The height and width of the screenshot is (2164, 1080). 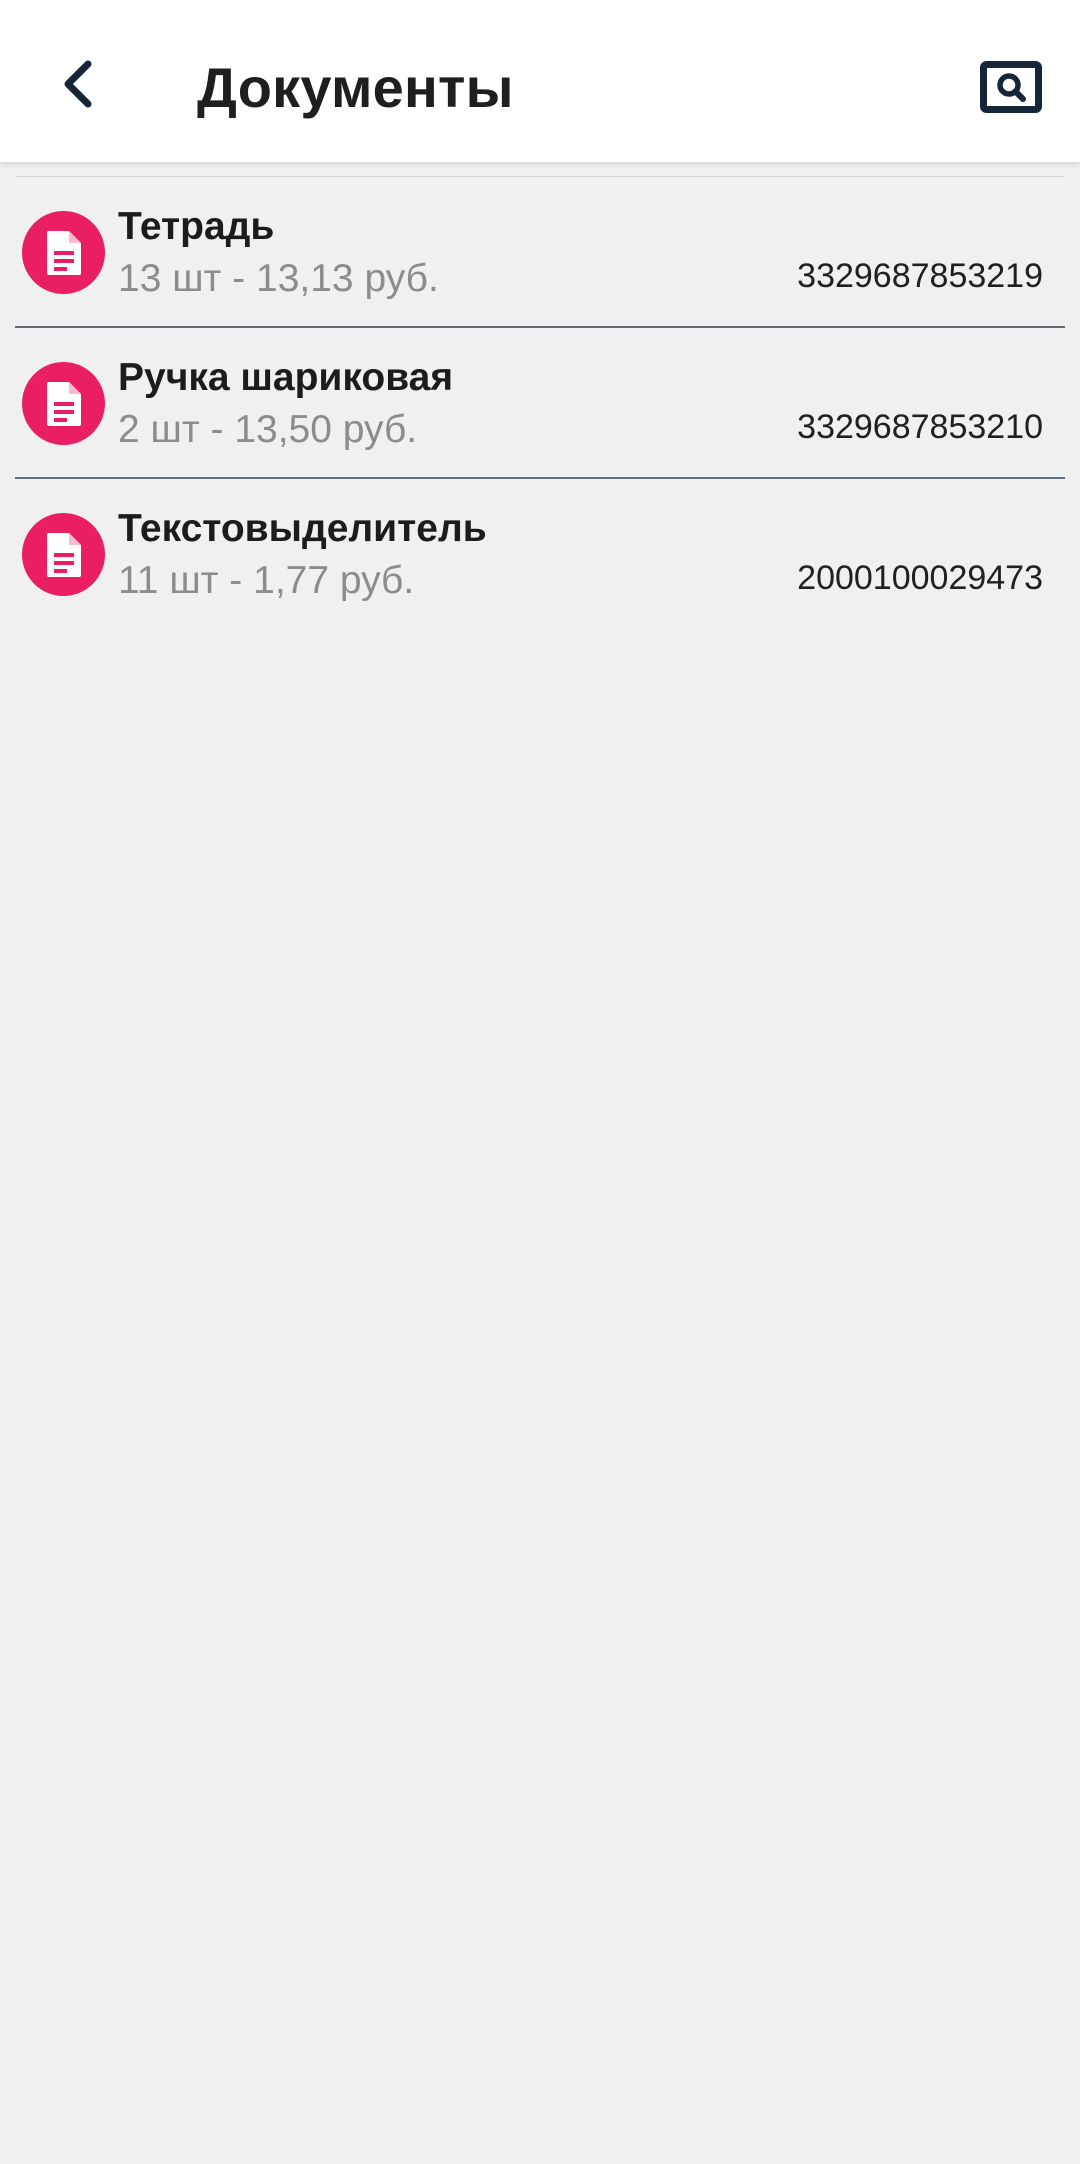 What do you see at coordinates (268, 429) in the screenshot?
I see `item-details: 2 шт - 13,50 руб.` at bounding box center [268, 429].